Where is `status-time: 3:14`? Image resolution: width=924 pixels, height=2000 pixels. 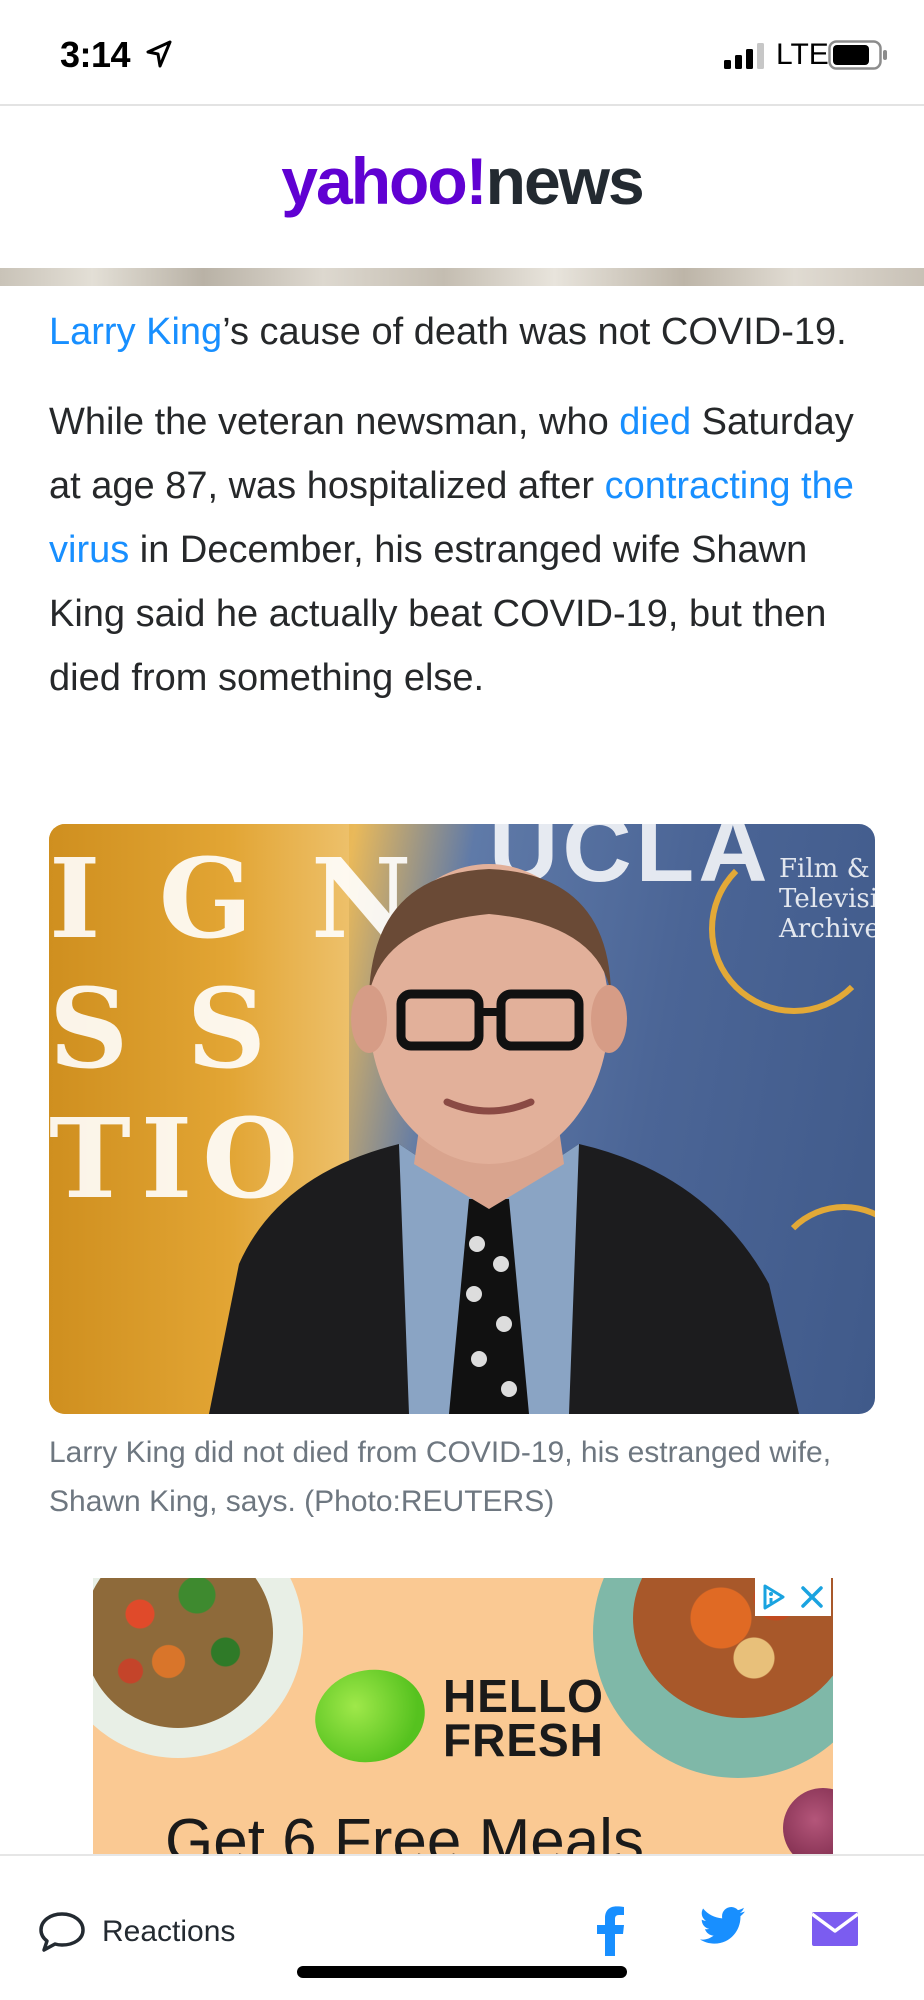 status-time: 3:14 is located at coordinates (95, 54).